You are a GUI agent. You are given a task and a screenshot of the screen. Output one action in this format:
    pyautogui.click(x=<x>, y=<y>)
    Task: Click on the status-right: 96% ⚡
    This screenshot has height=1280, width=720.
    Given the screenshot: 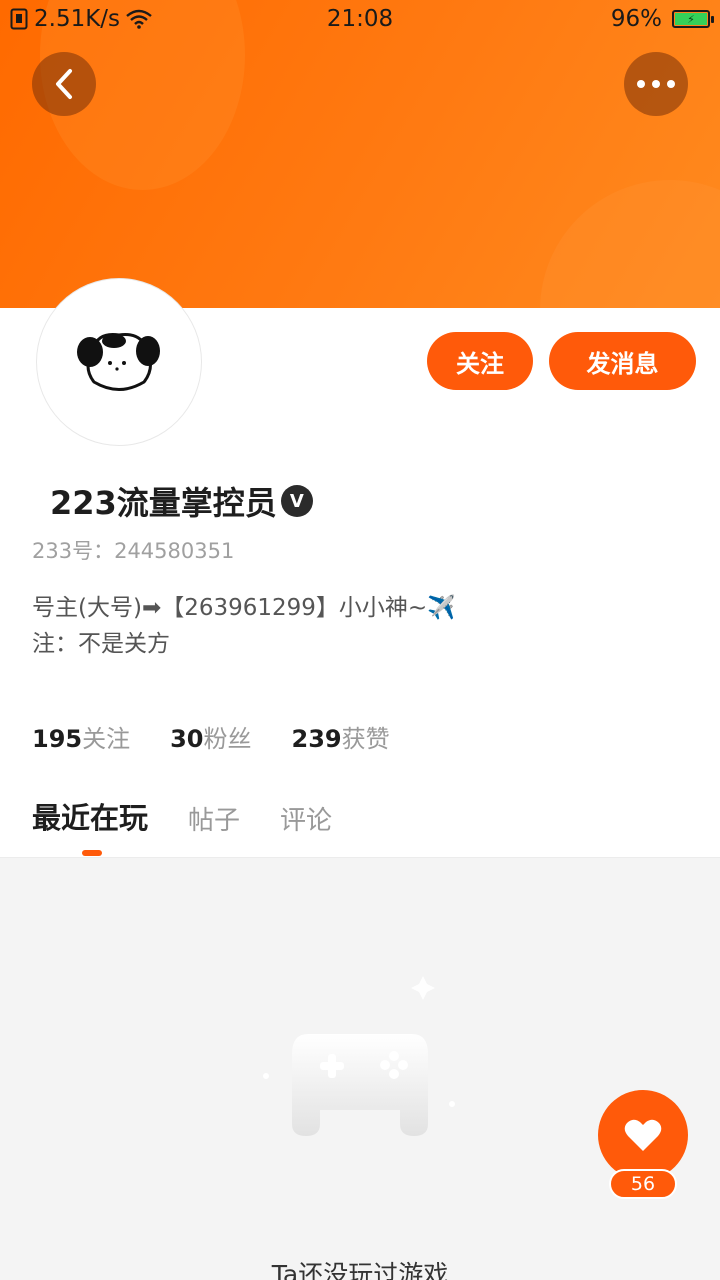 What is the action you would take?
    pyautogui.click(x=662, y=19)
    